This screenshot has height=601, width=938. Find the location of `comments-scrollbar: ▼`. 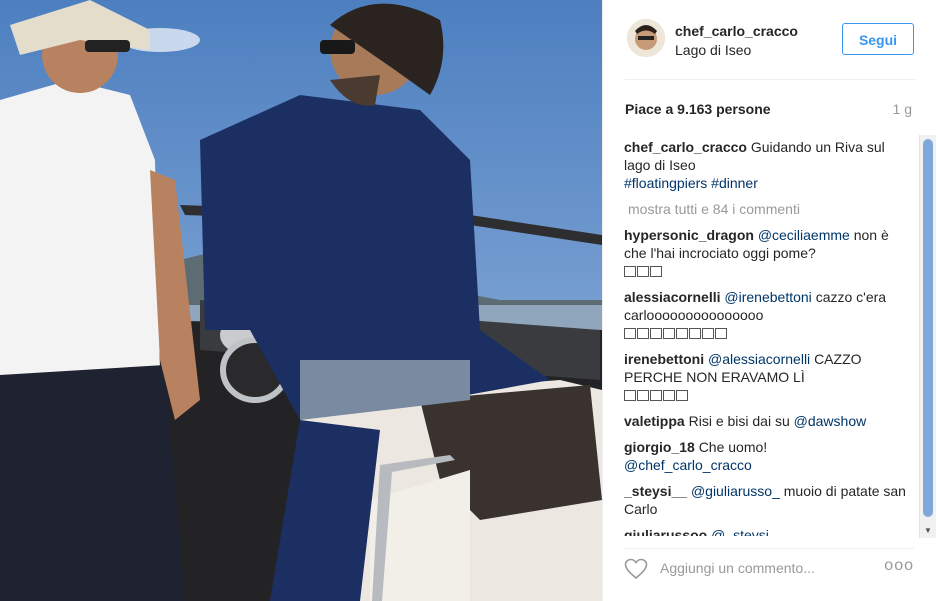

comments-scrollbar: ▼ is located at coordinates (927, 336).